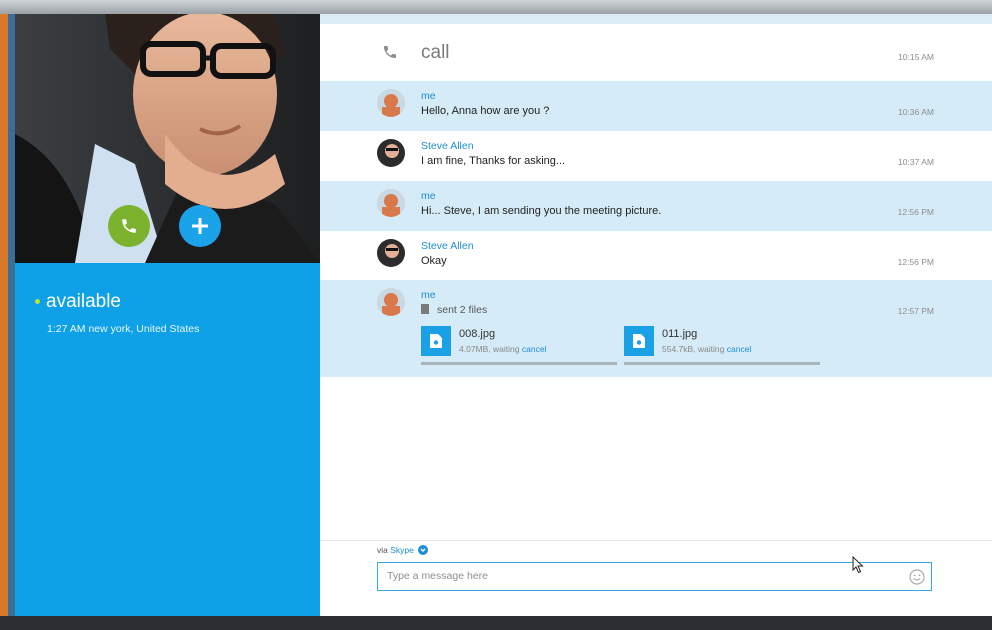 Image resolution: width=992 pixels, height=630 pixels. What do you see at coordinates (916, 162) in the screenshot?
I see `message-time: 10:37 AM` at bounding box center [916, 162].